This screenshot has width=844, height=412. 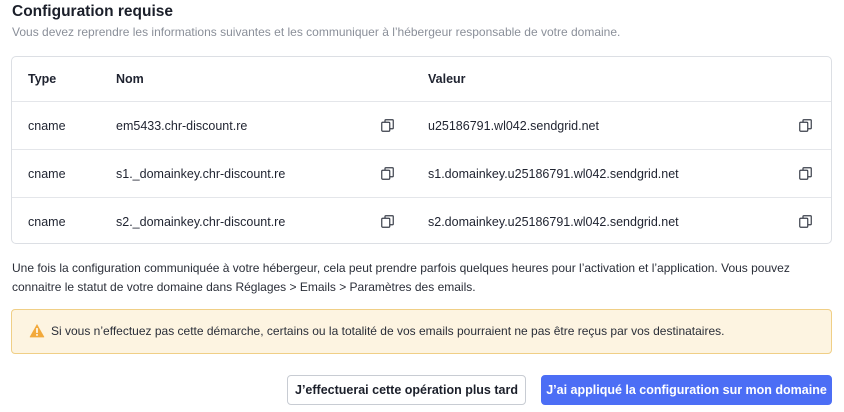 I want to click on record-name: s2._domainkey.chr-discount.re, so click(x=201, y=221).